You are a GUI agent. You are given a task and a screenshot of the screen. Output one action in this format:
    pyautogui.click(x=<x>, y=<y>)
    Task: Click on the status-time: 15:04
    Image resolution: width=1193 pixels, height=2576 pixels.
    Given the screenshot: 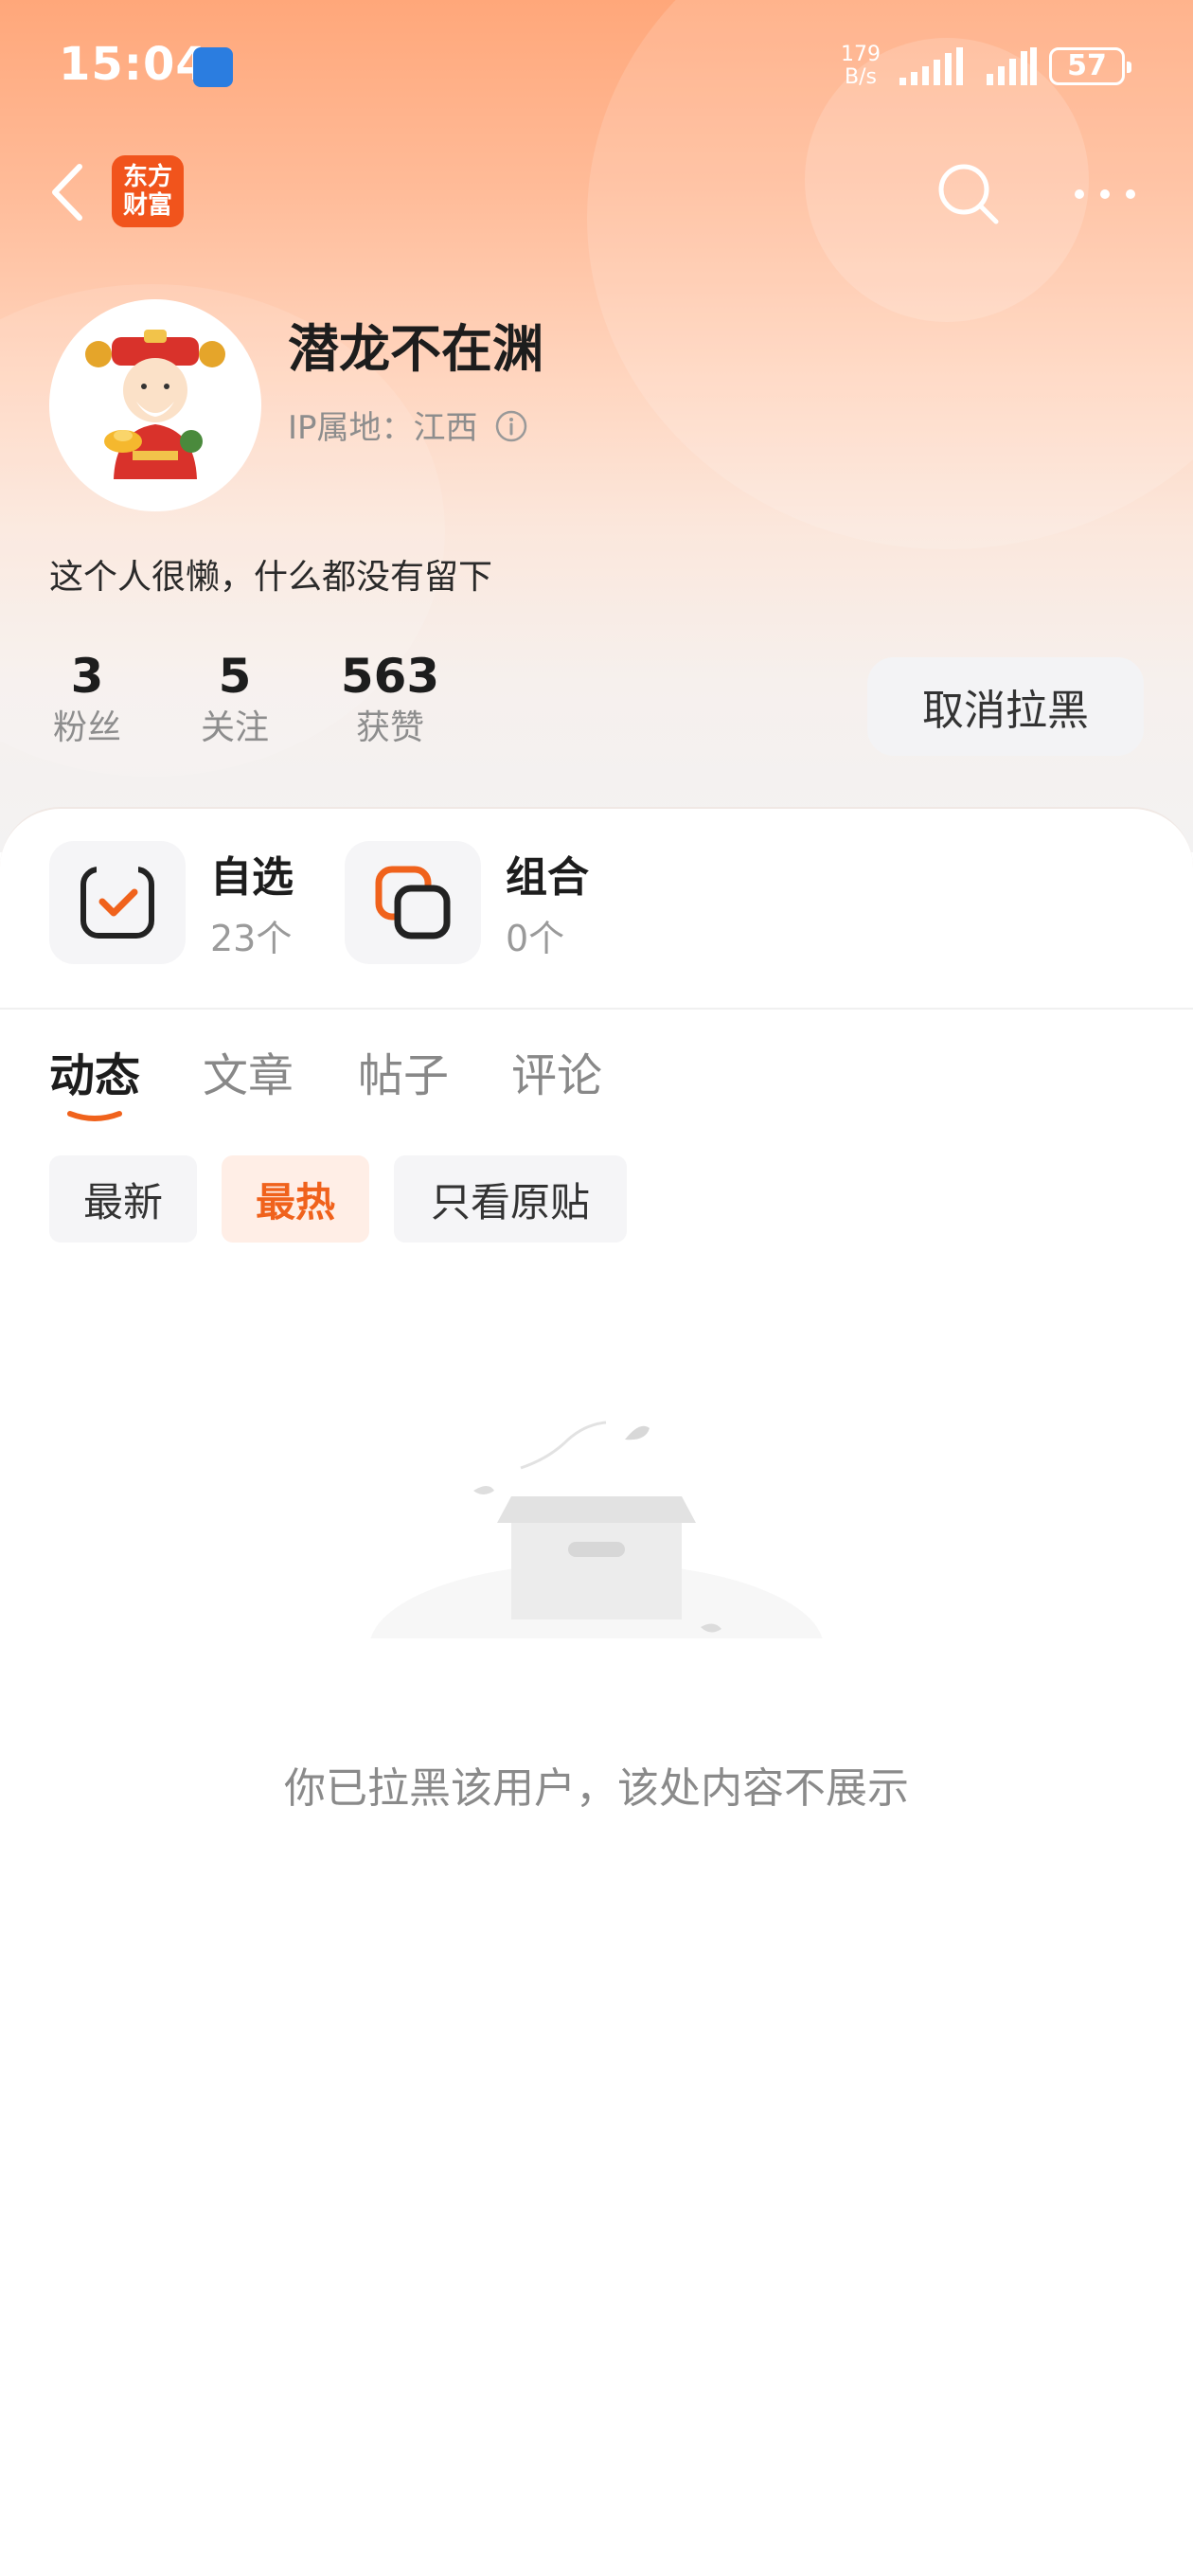 What is the action you would take?
    pyautogui.click(x=133, y=64)
    